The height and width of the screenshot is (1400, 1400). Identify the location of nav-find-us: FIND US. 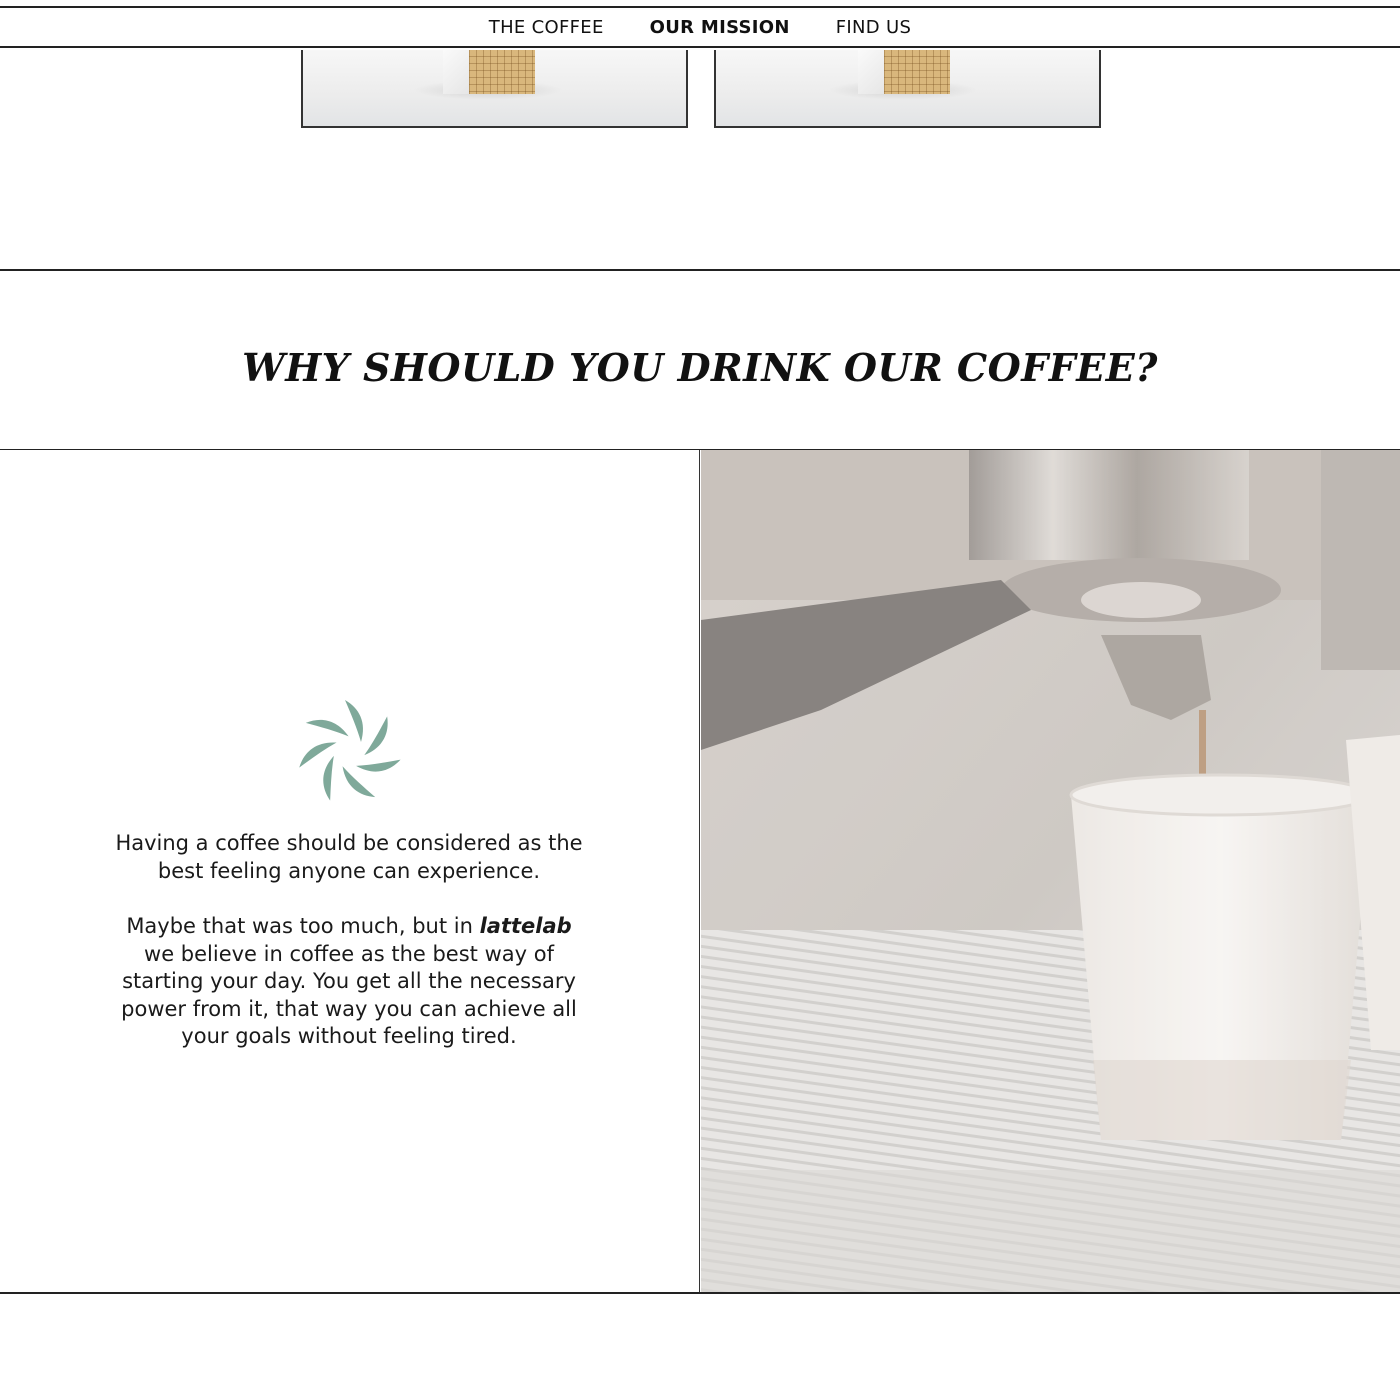
(873, 27).